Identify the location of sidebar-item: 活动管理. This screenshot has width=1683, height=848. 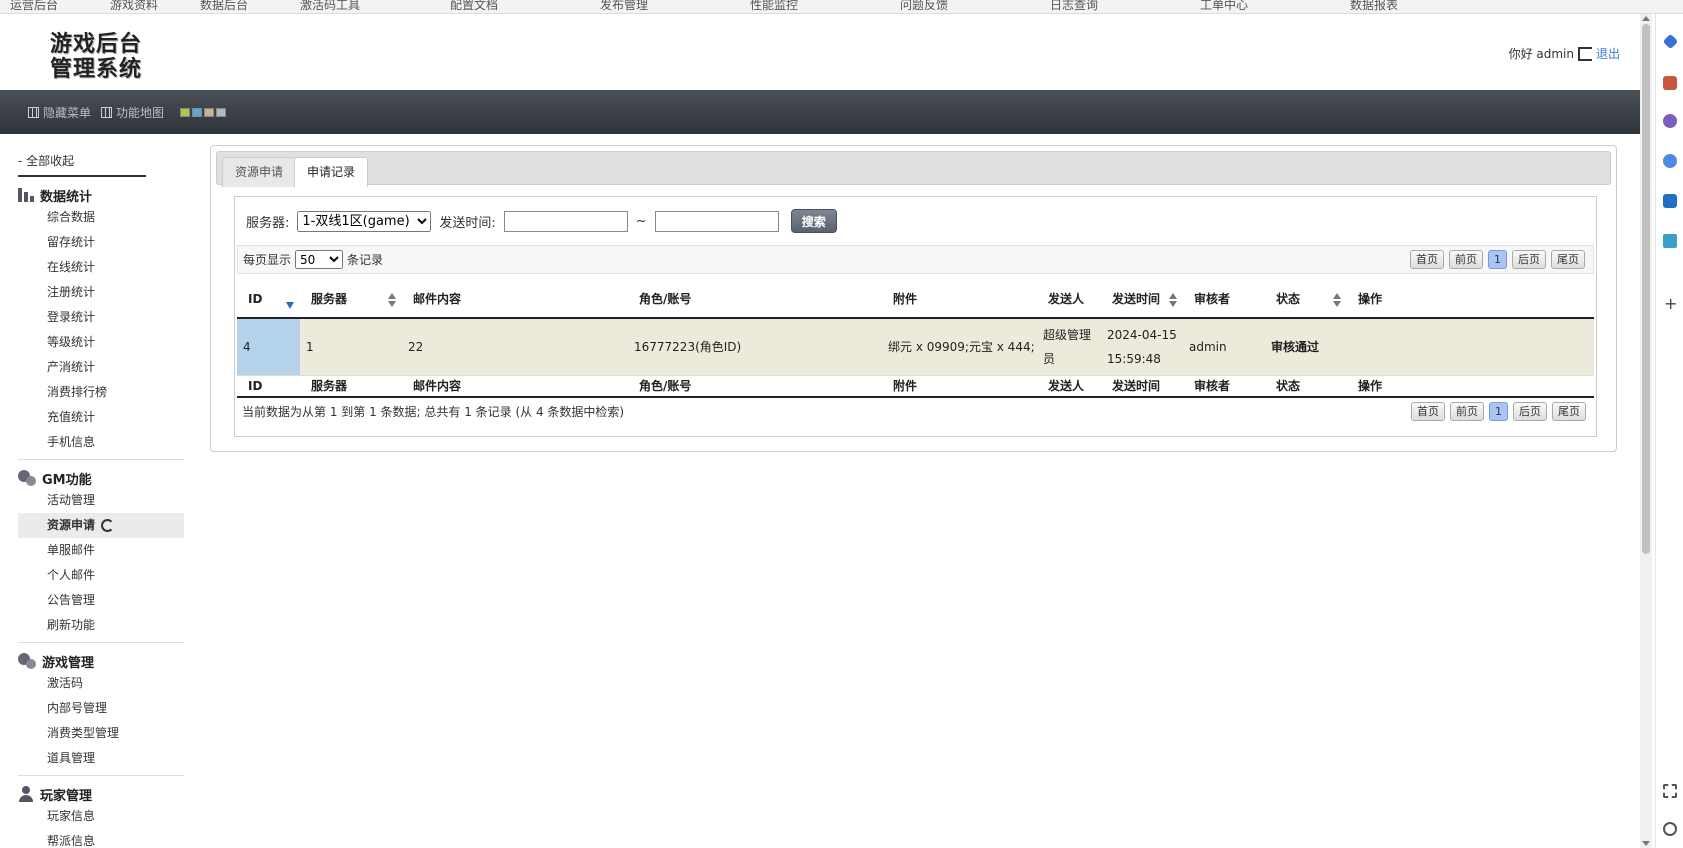
(101, 500).